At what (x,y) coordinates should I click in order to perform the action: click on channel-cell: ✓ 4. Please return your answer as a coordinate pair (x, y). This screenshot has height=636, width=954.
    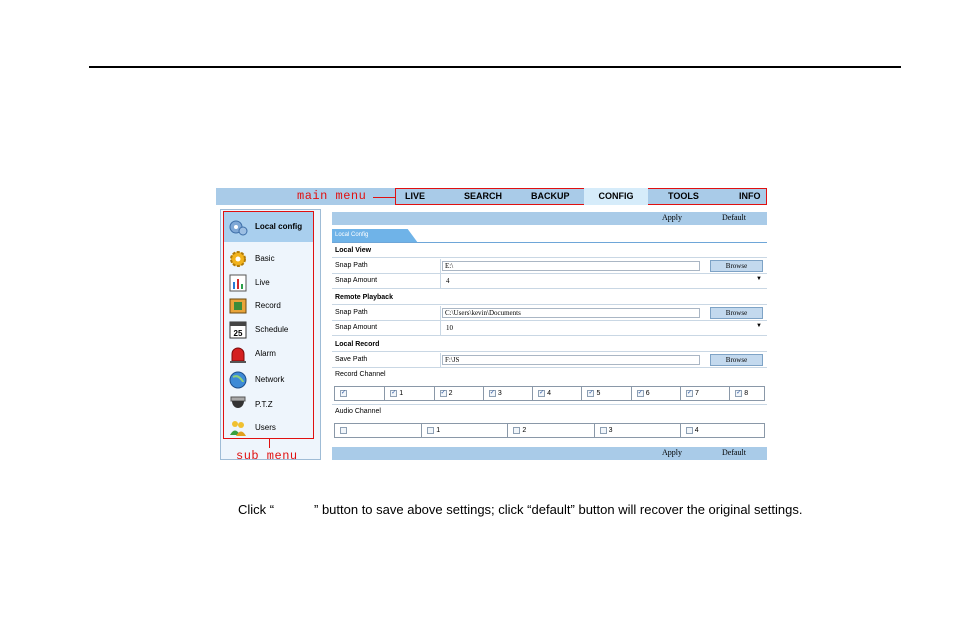
    Looking at the image, I should click on (556, 393).